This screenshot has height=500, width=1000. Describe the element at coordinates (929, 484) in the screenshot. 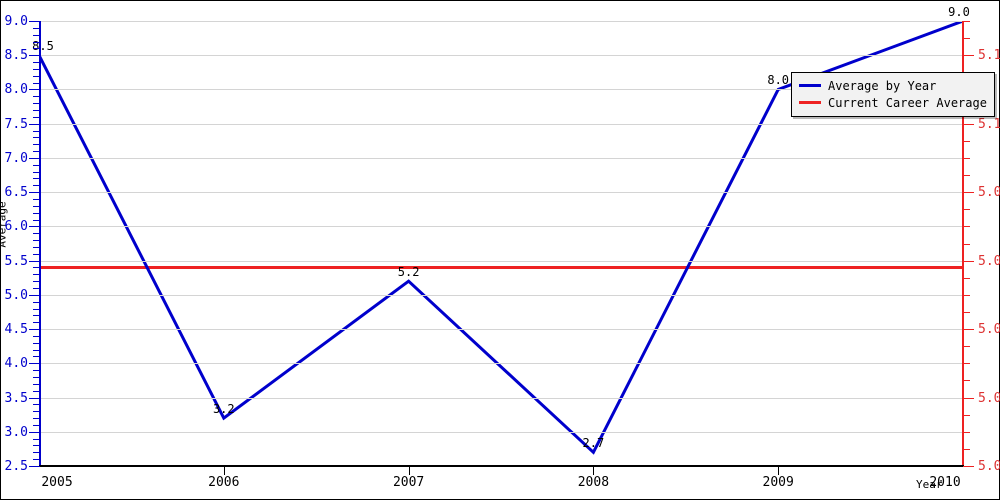

I see `x-axis-title: Year` at that location.